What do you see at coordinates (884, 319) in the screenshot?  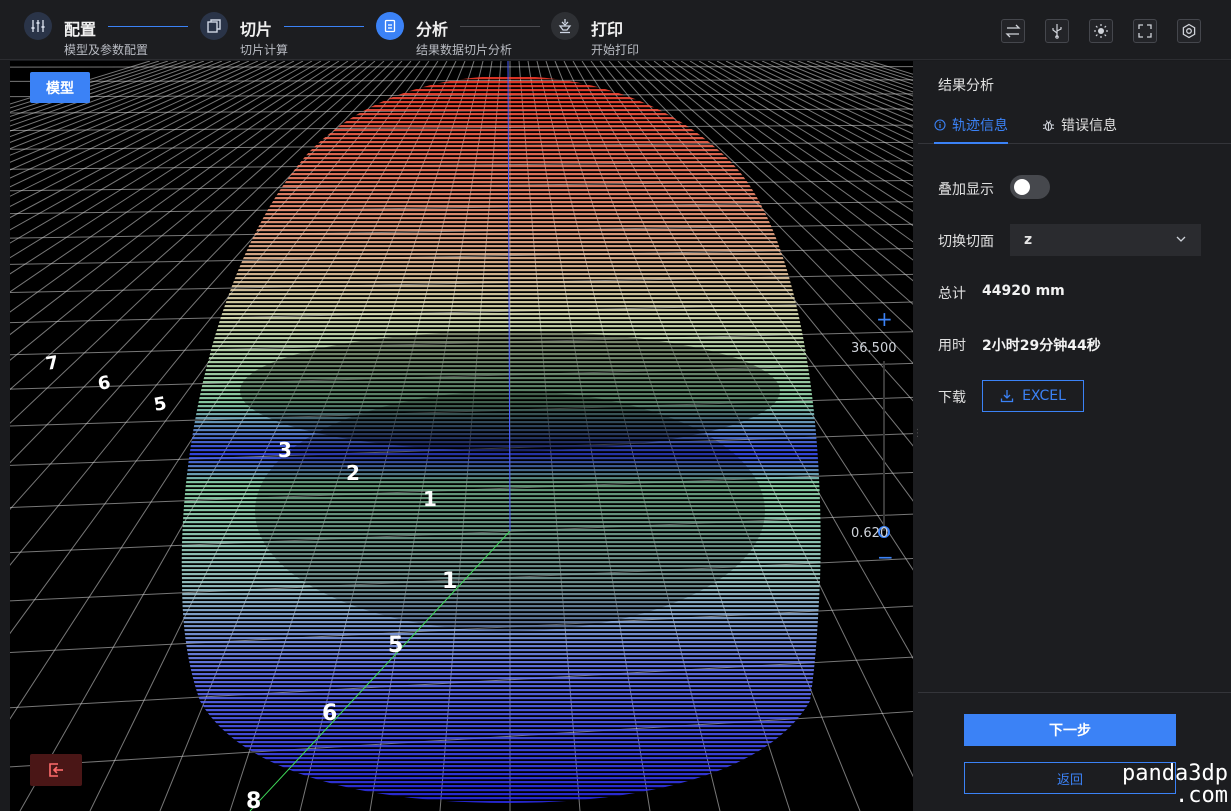 I see `layer-increase-button: +` at bounding box center [884, 319].